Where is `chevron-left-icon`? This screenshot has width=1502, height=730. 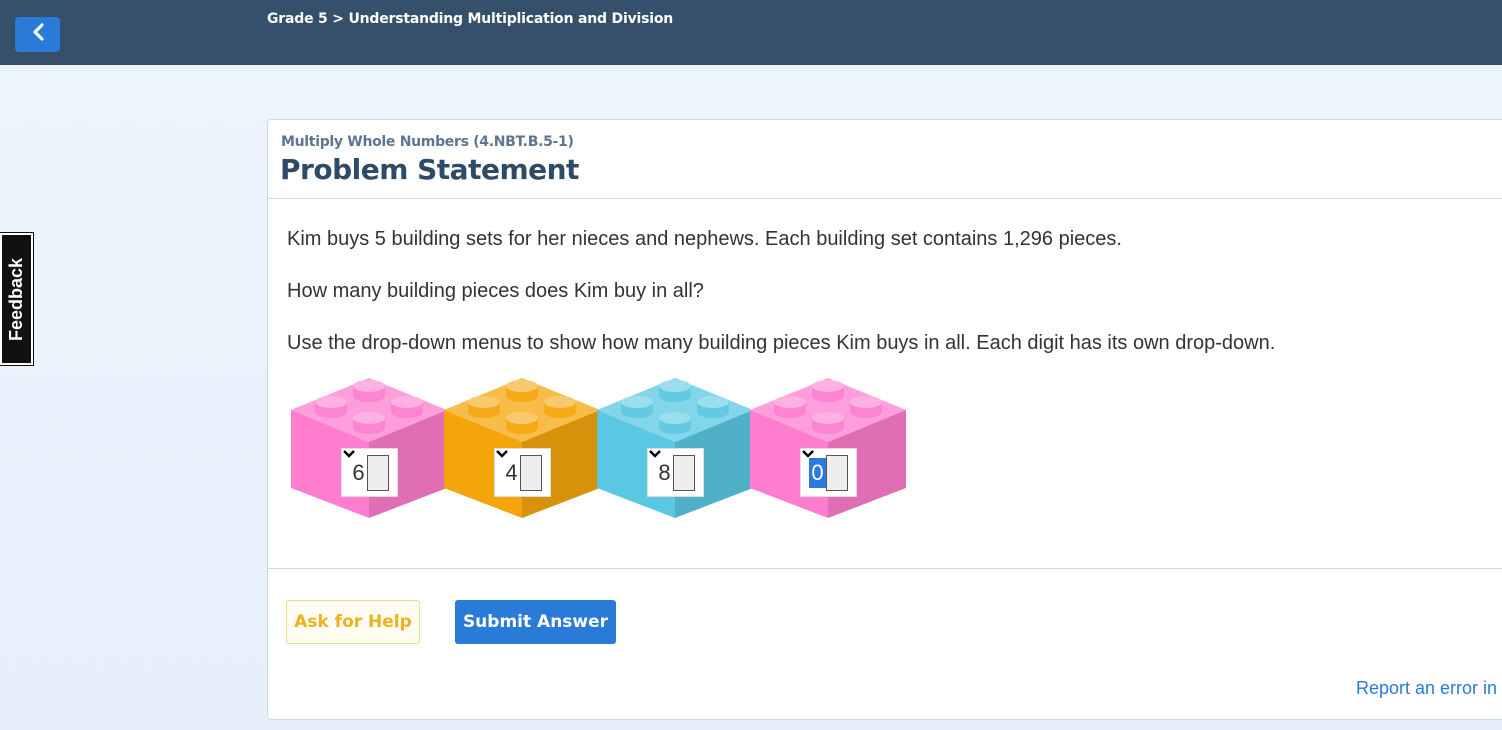 chevron-left-icon is located at coordinates (38, 34).